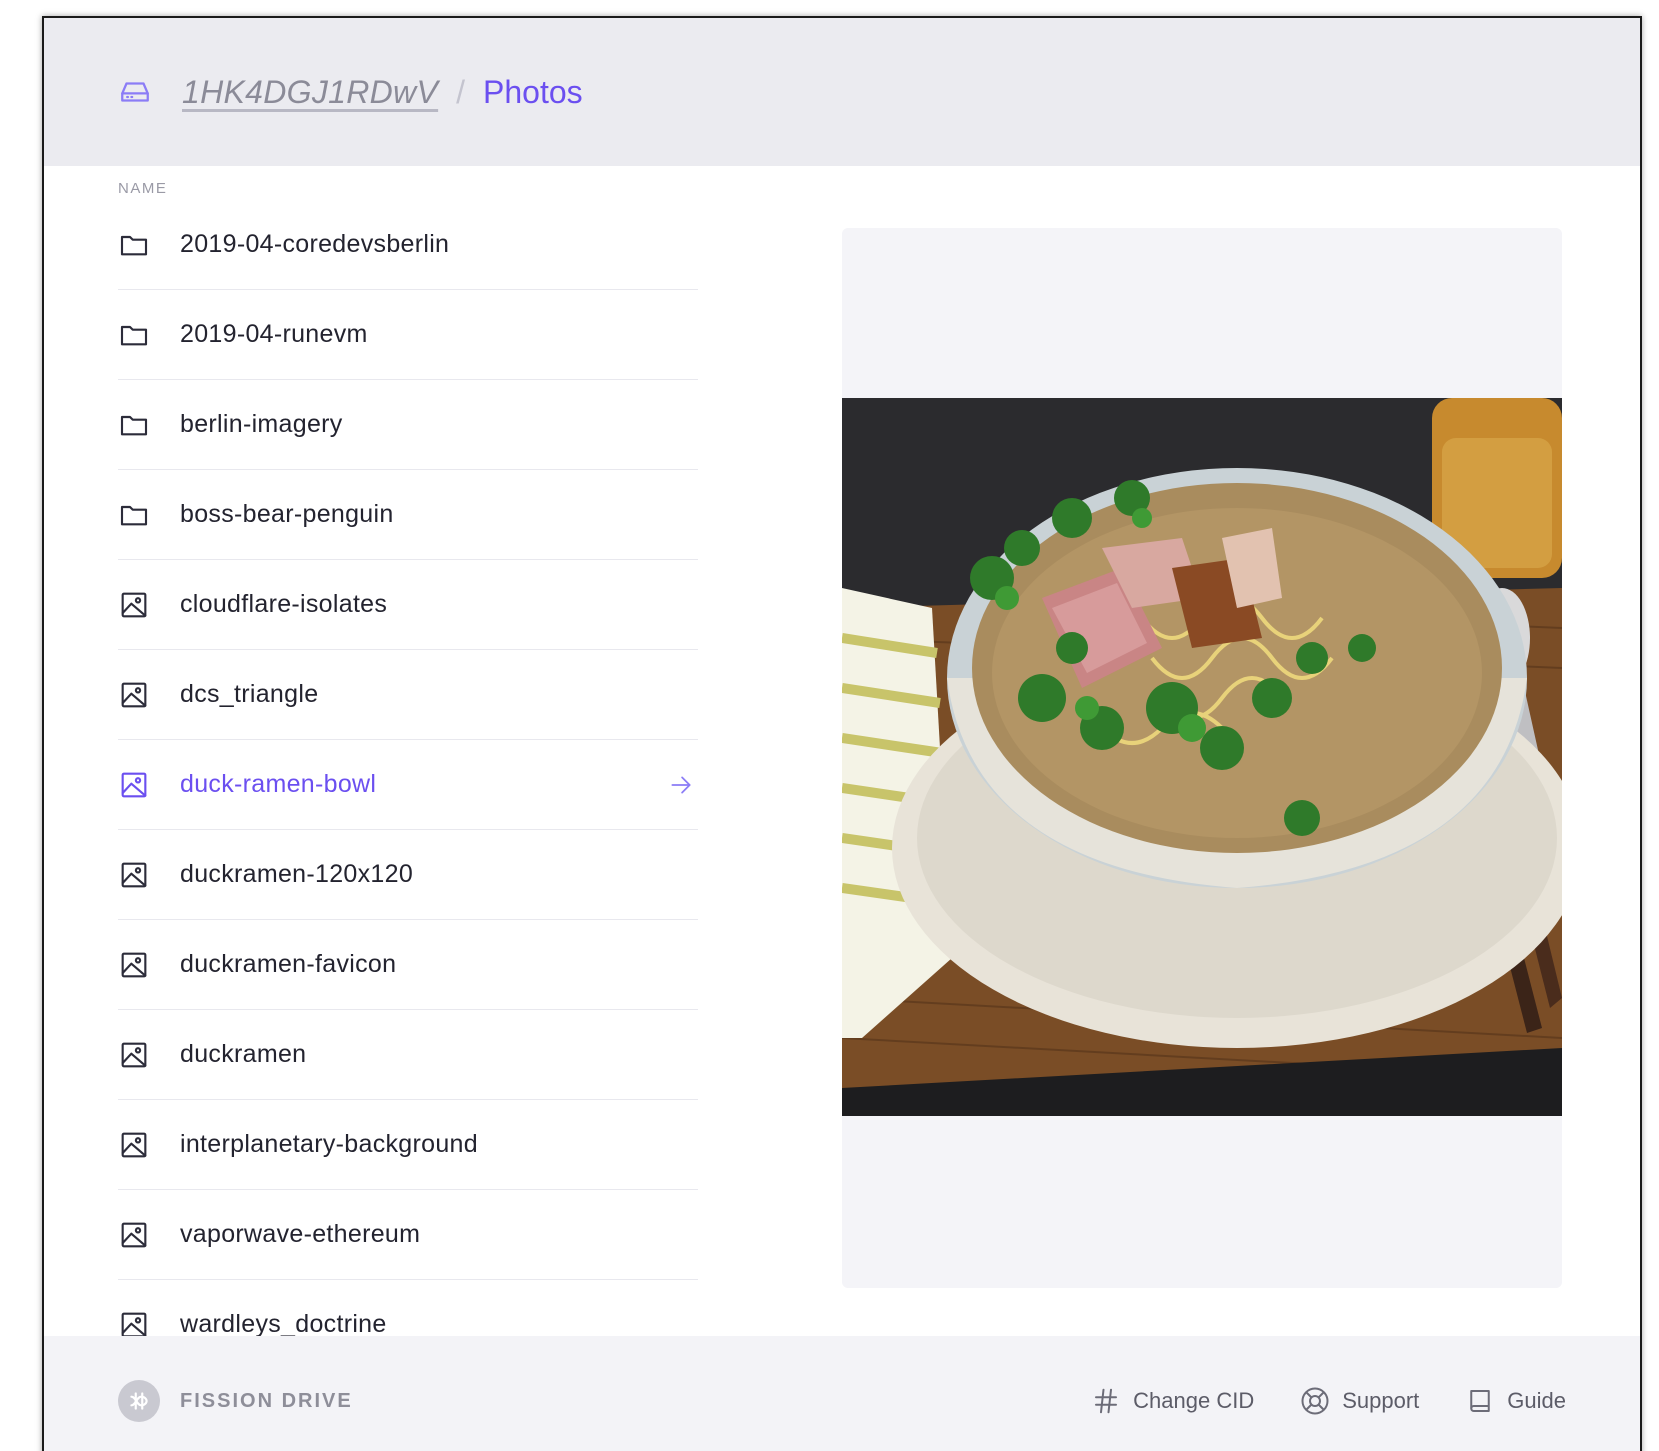  Describe the element at coordinates (300, 1234) in the screenshot. I see `file-name: vaporwave-ethereum` at that location.